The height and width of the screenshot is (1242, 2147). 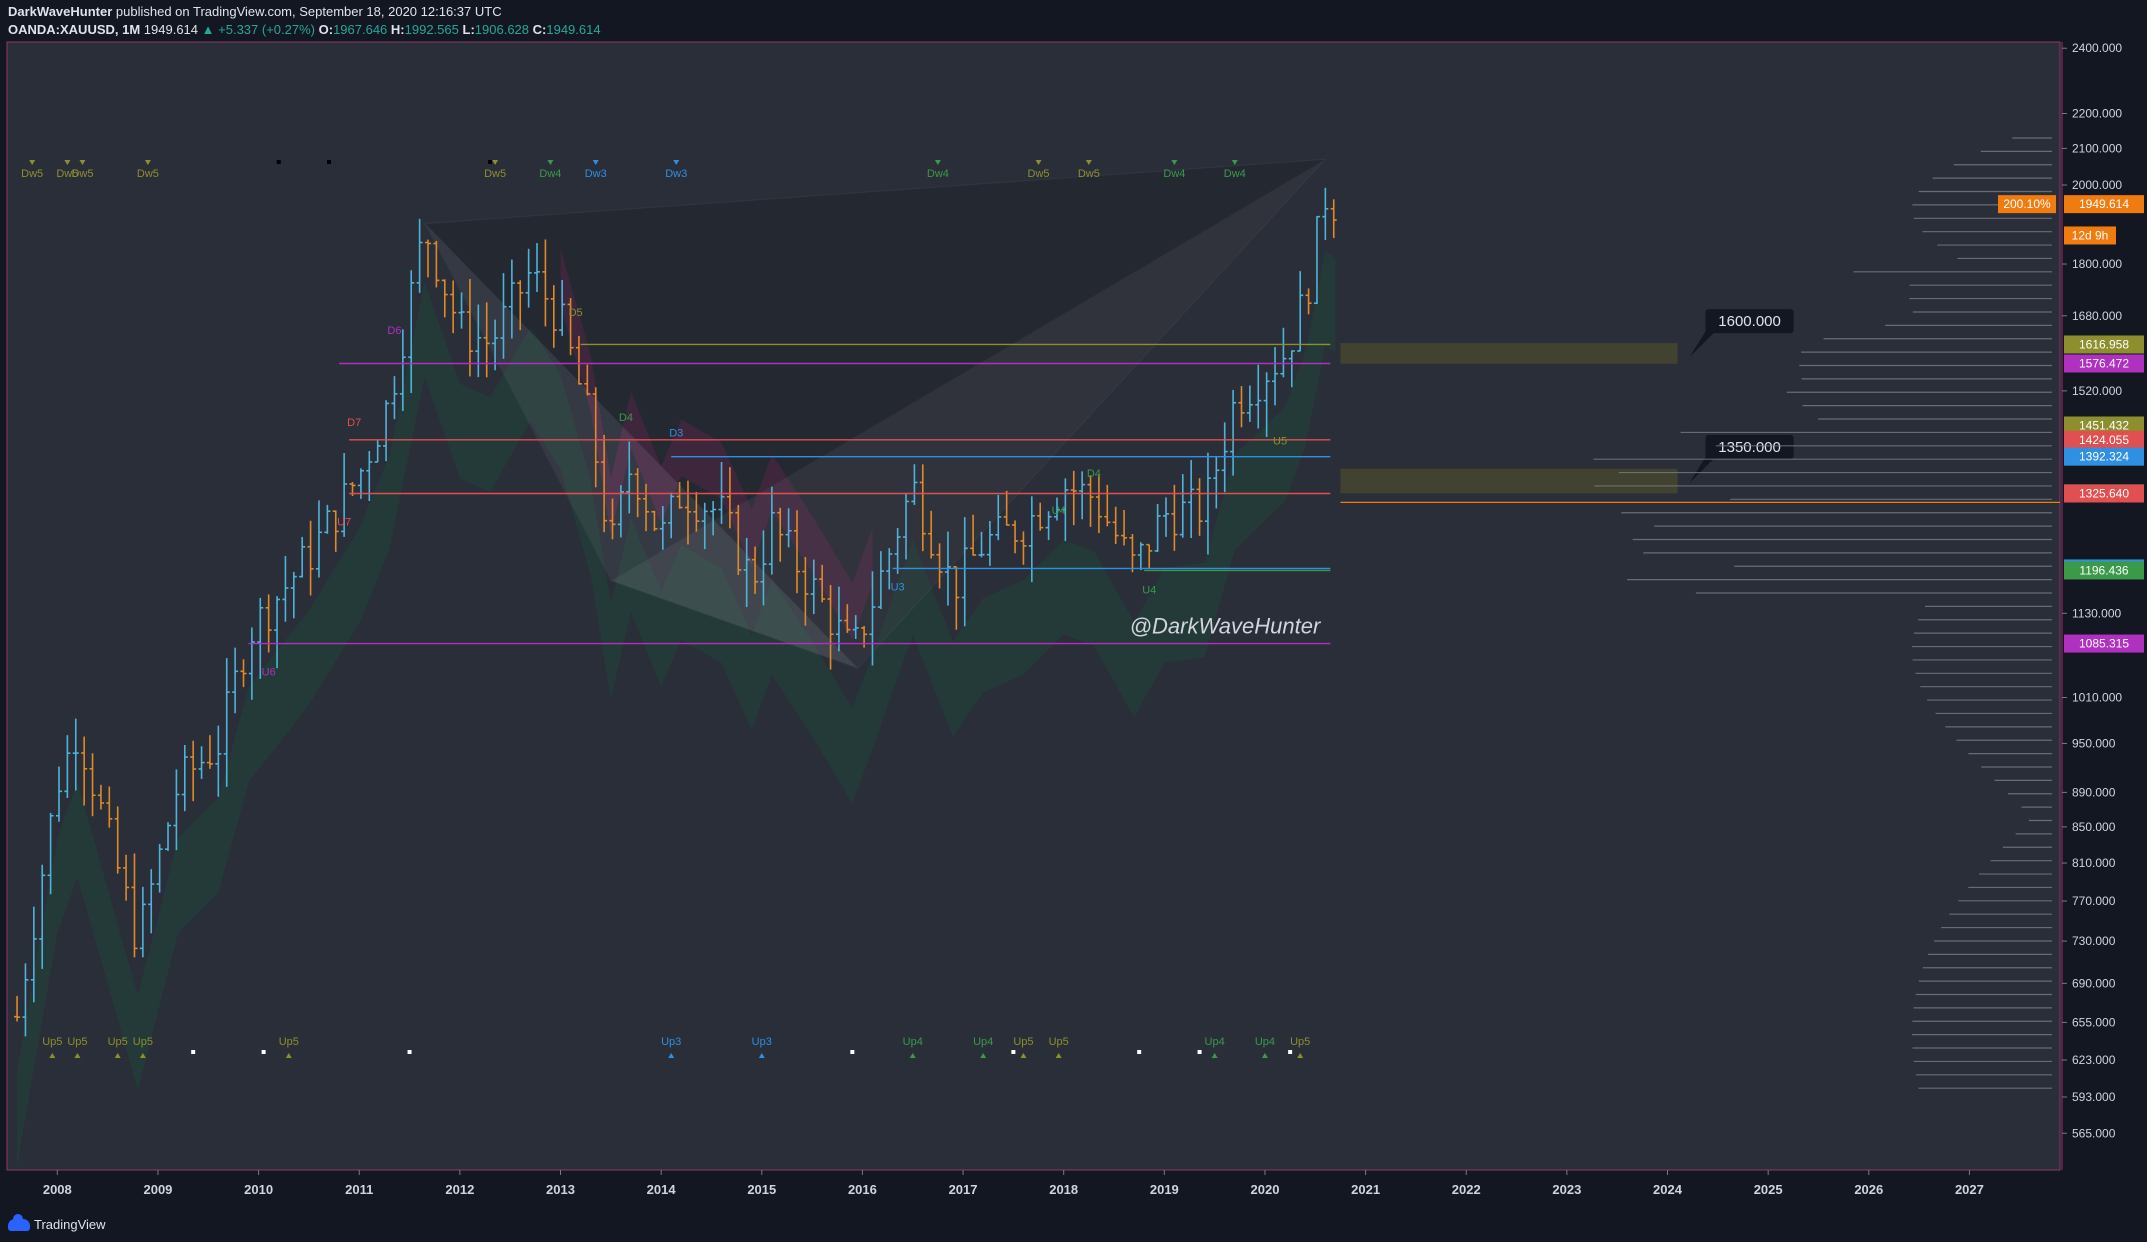 I want to click on price-tick-label: 730.000, so click(x=2094, y=941).